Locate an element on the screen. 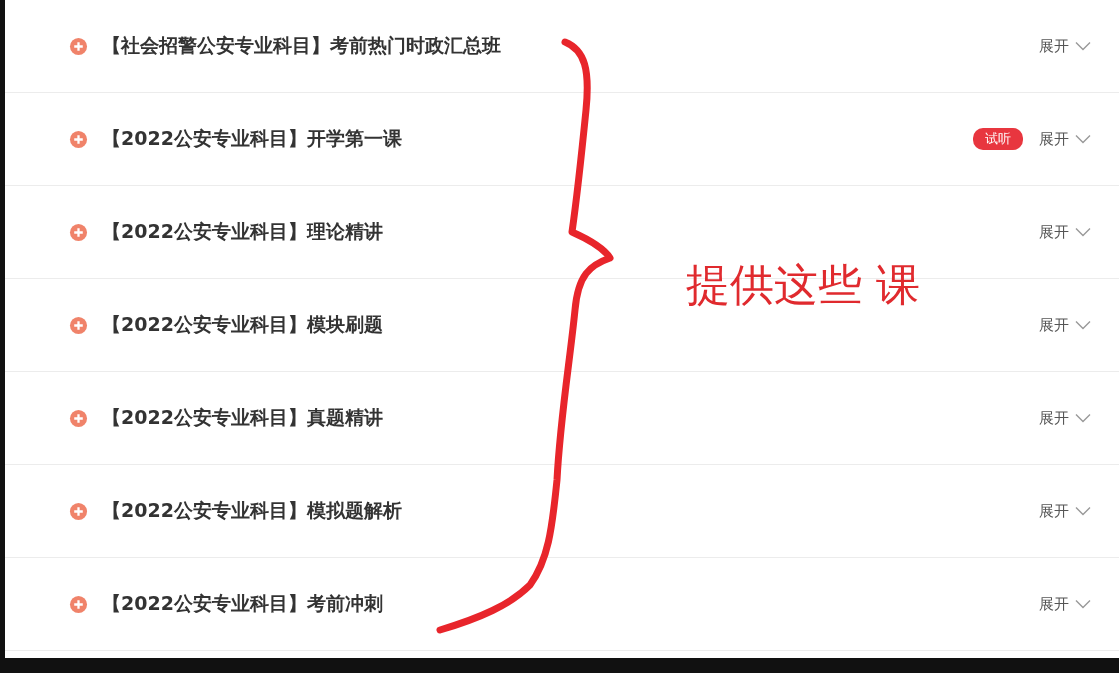 The height and width of the screenshot is (673, 1119). course-title: 【2022公安专业科目】模拟题解析 is located at coordinates (252, 510).